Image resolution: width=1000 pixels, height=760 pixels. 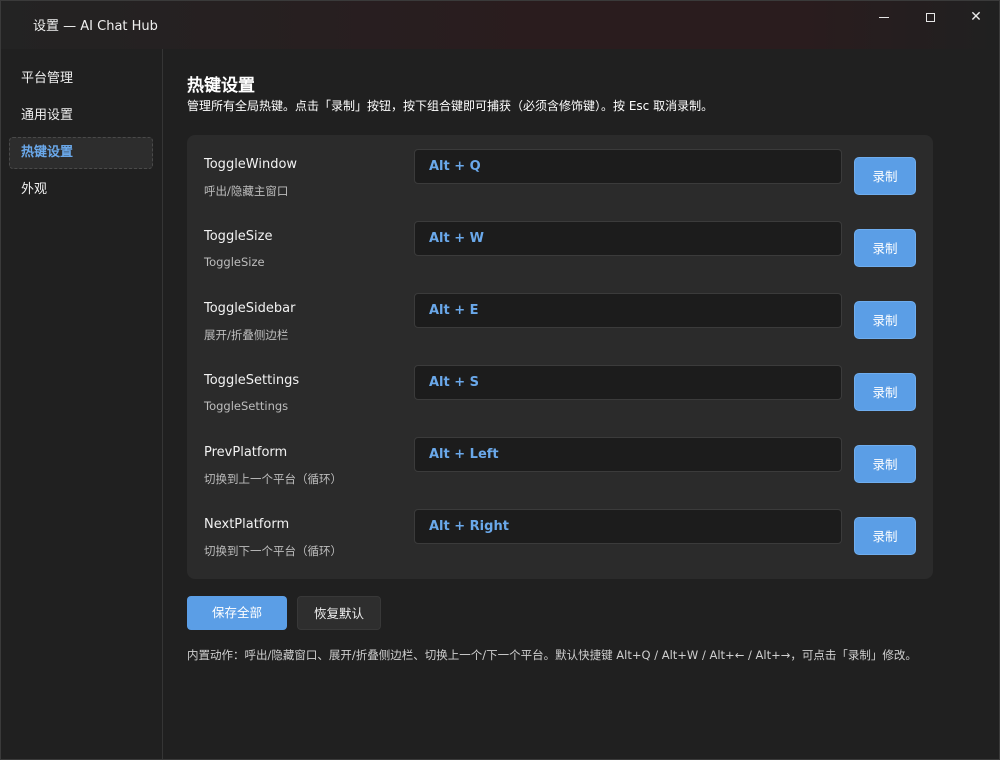 What do you see at coordinates (250, 308) in the screenshot?
I see `hotkey-name: ToggleSidebar` at bounding box center [250, 308].